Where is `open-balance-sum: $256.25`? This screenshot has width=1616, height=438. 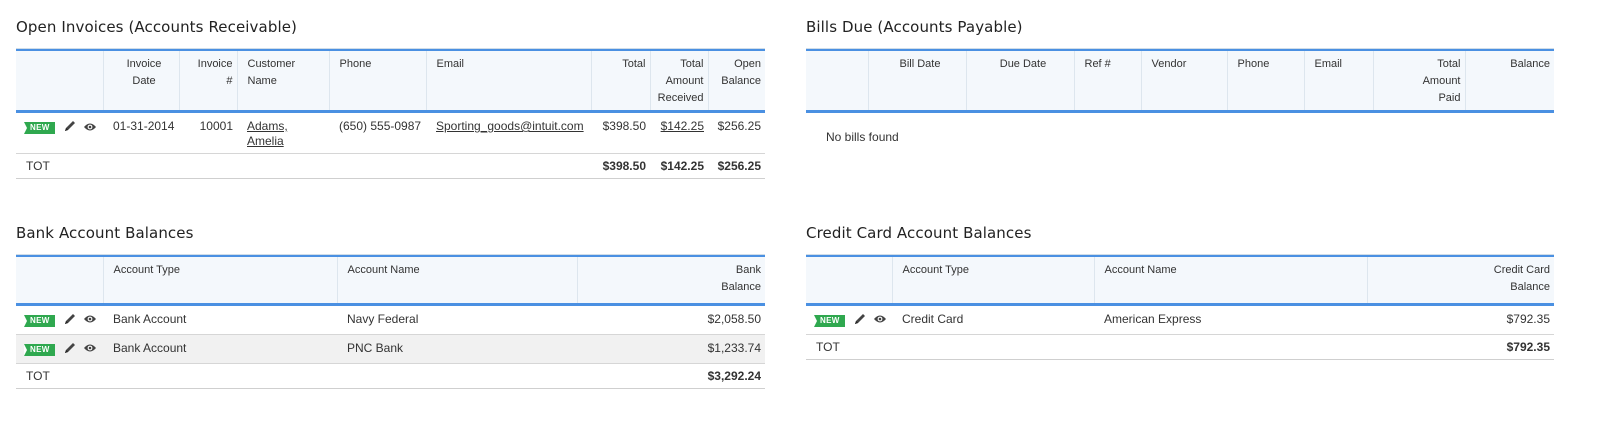
open-balance-sum: $256.25 is located at coordinates (736, 166).